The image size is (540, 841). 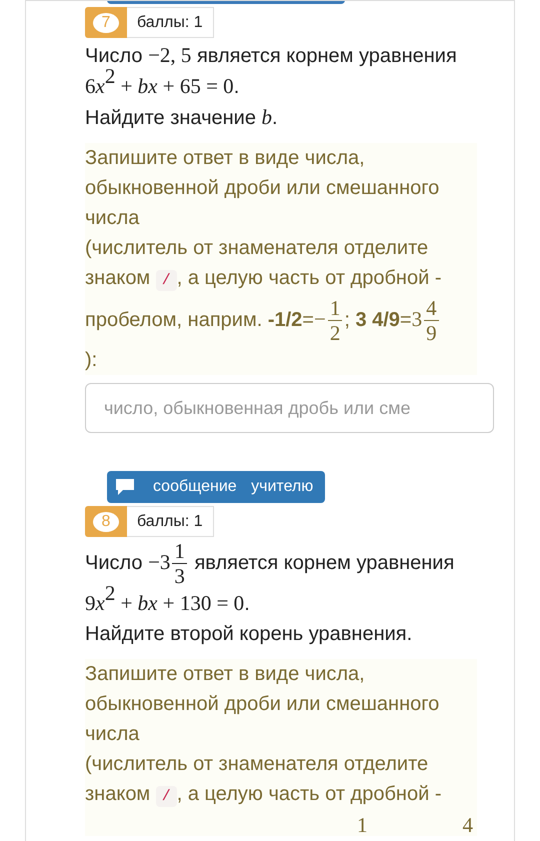 What do you see at coordinates (106, 521) in the screenshot?
I see `number-badge: 8` at bounding box center [106, 521].